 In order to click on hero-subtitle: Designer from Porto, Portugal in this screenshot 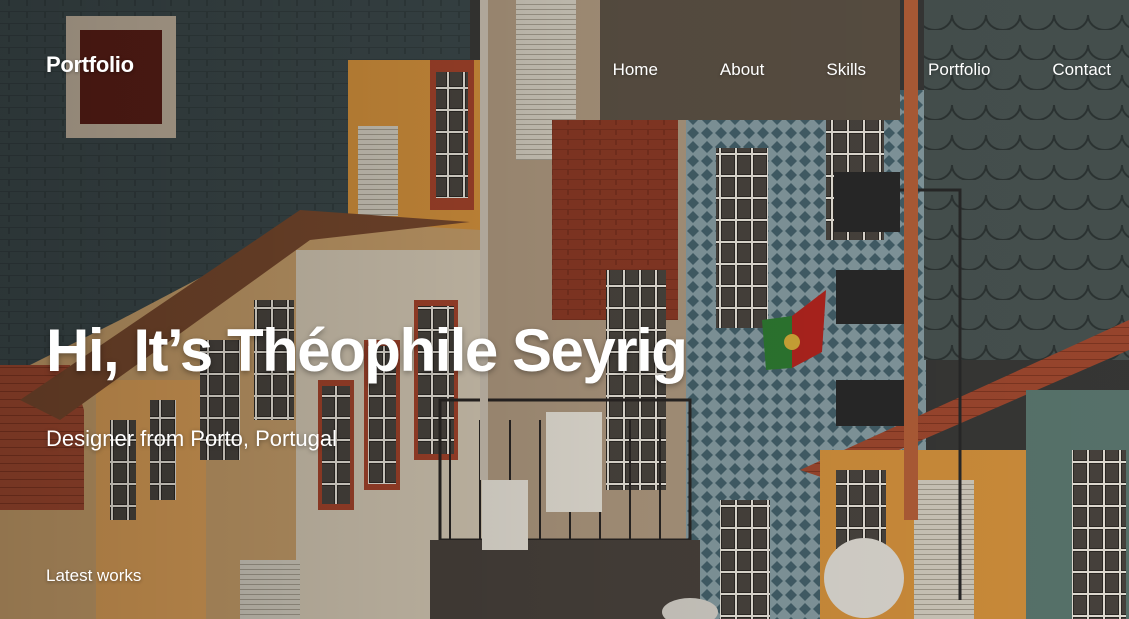, I will do `click(192, 438)`.